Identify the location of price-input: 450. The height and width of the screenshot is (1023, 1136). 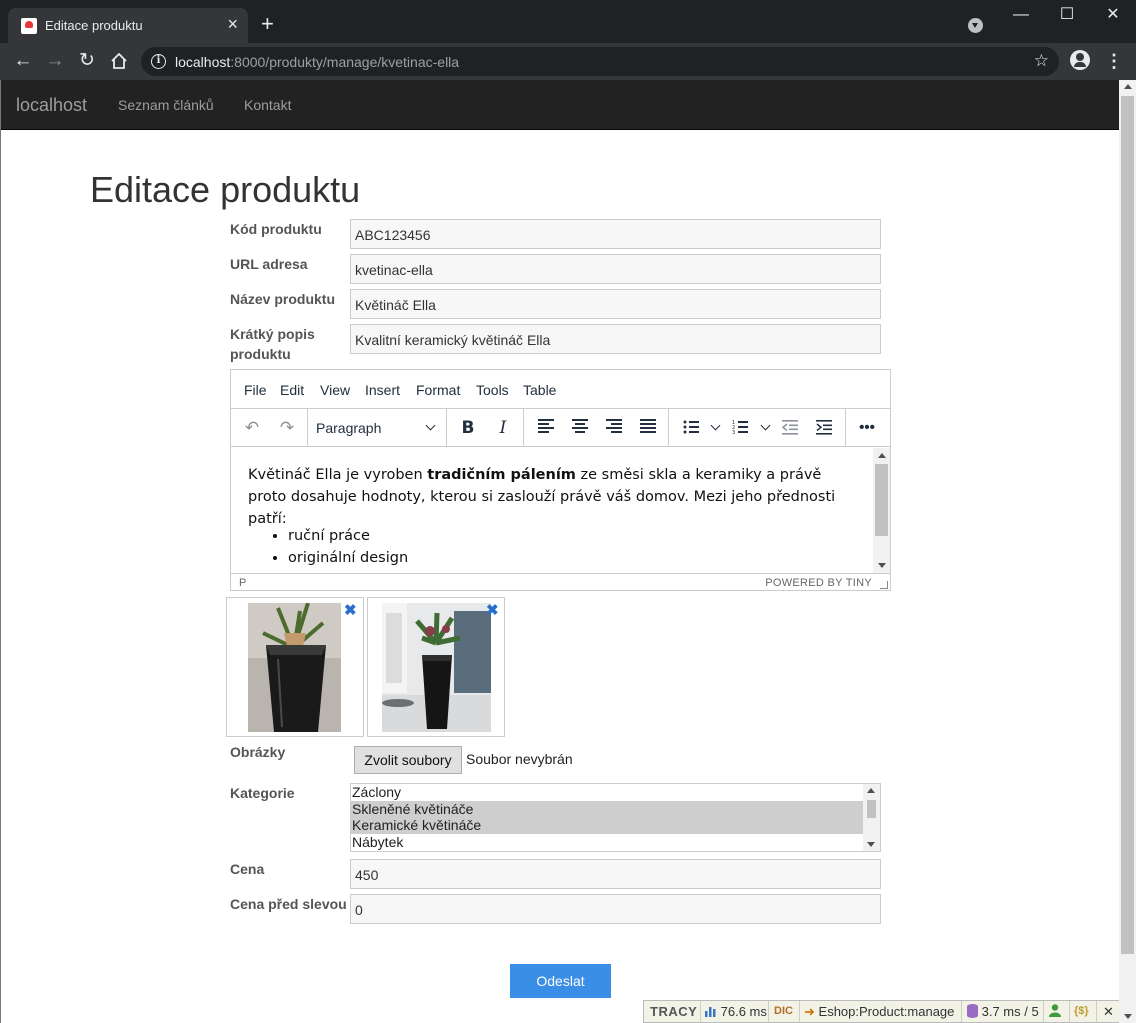
(615, 874).